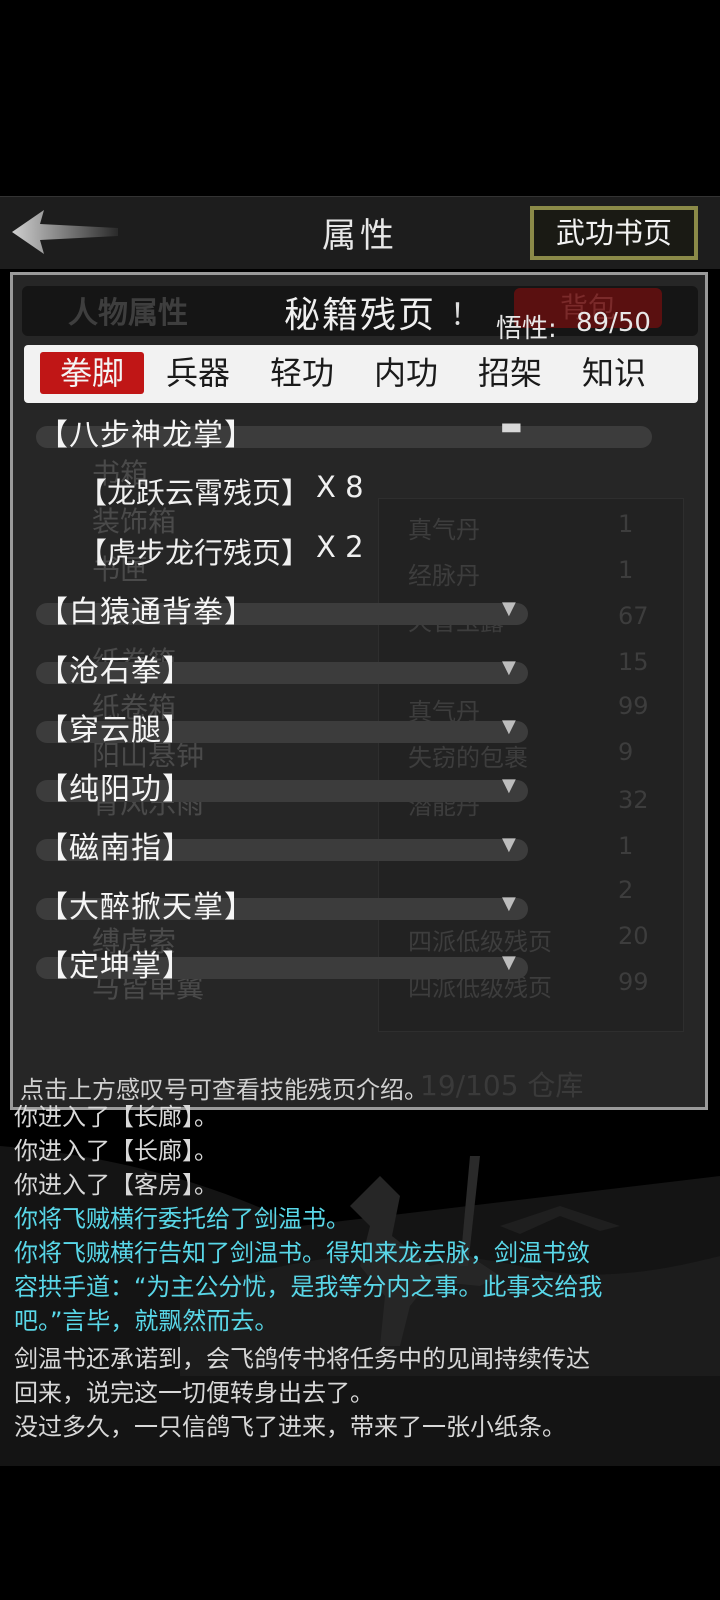  I want to click on skill-page-name: 【龙跃云霄残页】, so click(194, 493).